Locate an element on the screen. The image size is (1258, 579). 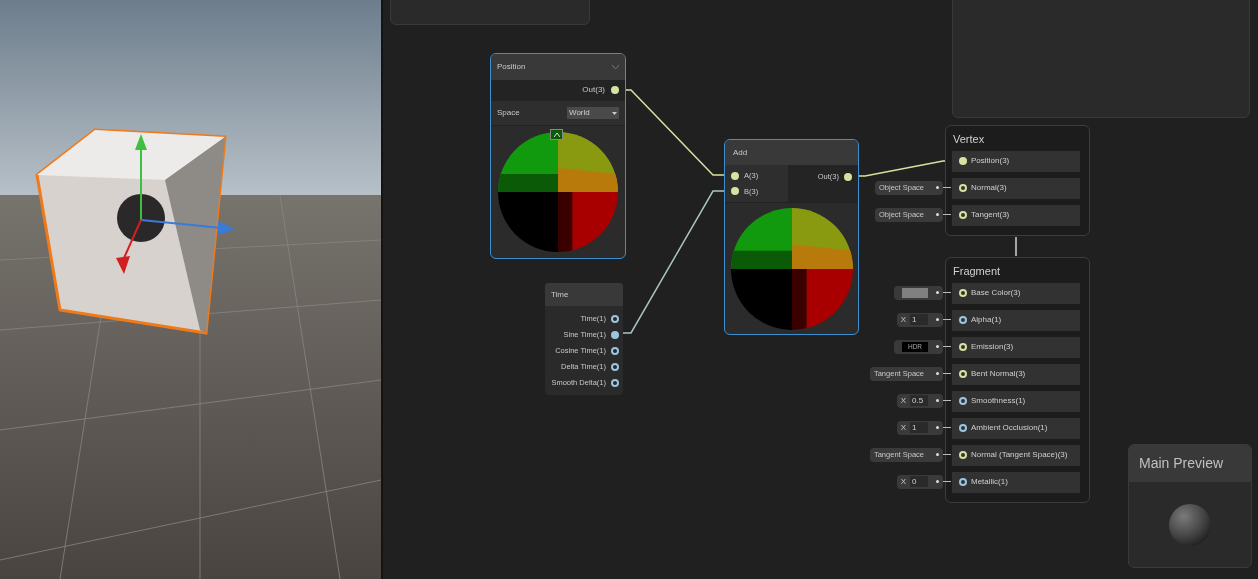
connection-line is located at coordinates (1016, 246).